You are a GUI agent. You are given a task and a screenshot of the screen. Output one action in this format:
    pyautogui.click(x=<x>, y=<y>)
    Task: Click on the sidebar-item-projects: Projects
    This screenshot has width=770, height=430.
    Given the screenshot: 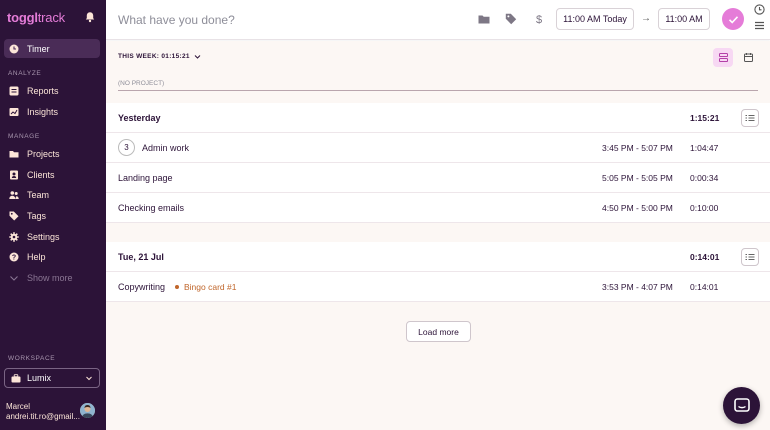 What is the action you would take?
    pyautogui.click(x=52, y=153)
    